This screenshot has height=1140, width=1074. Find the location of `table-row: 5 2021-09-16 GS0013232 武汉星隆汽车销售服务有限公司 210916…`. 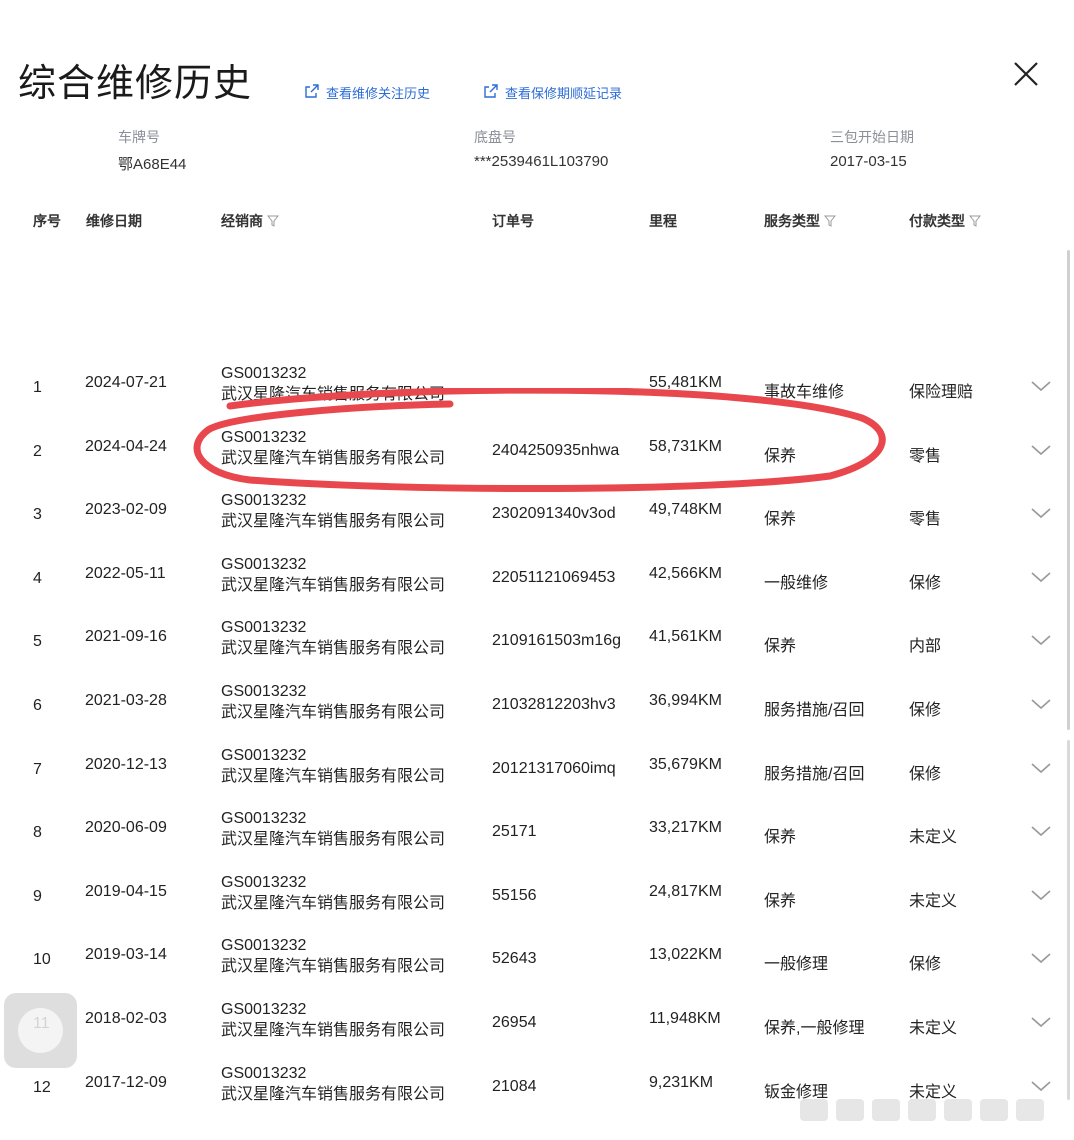

table-row: 5 2021-09-16 GS0013232 武汉星隆汽车销售服务有限公司 210916… is located at coordinates (537, 647).